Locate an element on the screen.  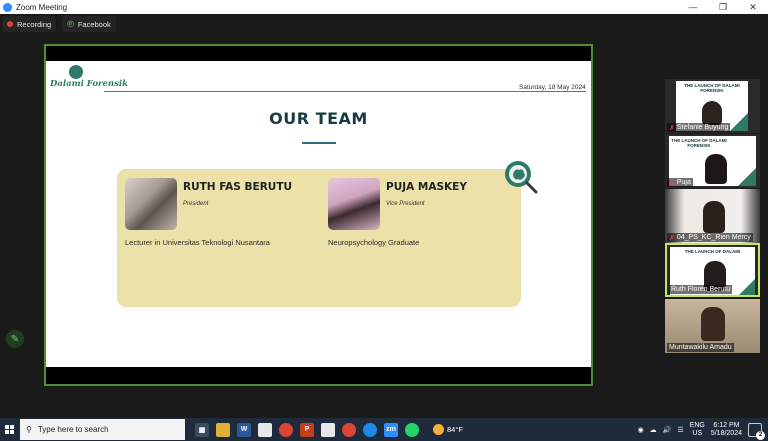
live-stream-label: Facebook is located at coordinates (94, 24).